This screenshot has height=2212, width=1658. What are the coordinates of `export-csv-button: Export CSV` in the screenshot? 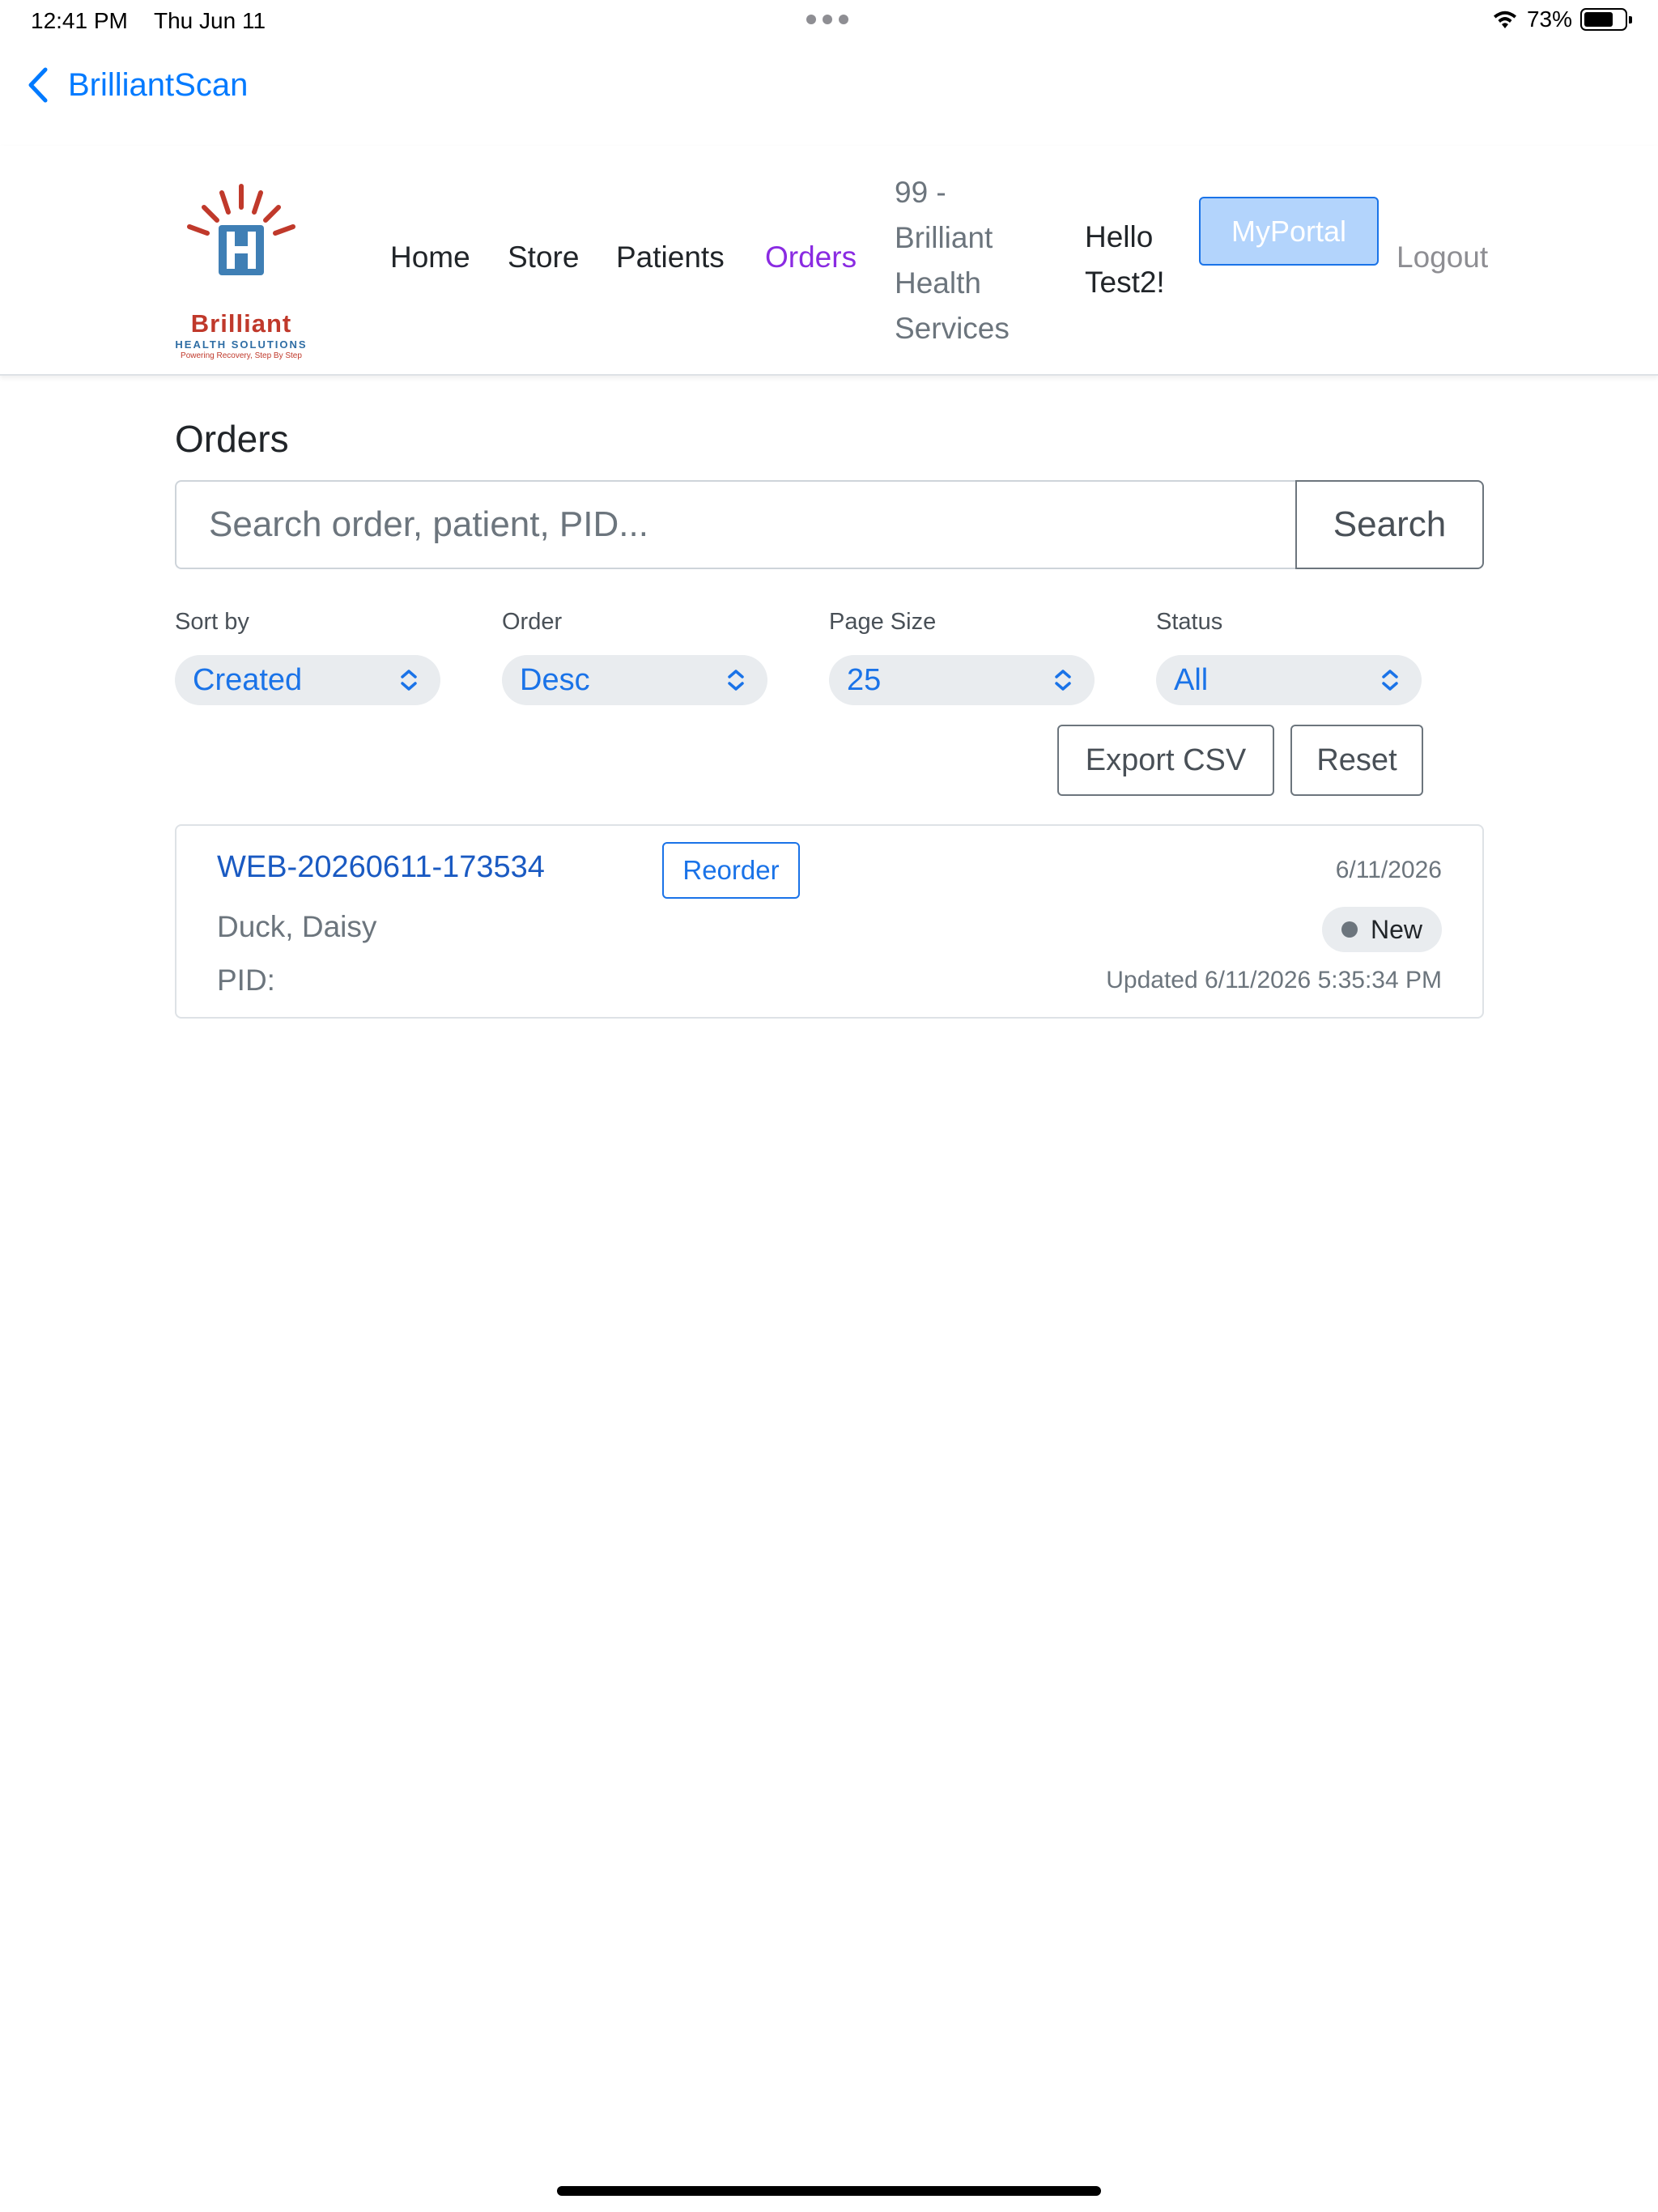 It's located at (1165, 761).